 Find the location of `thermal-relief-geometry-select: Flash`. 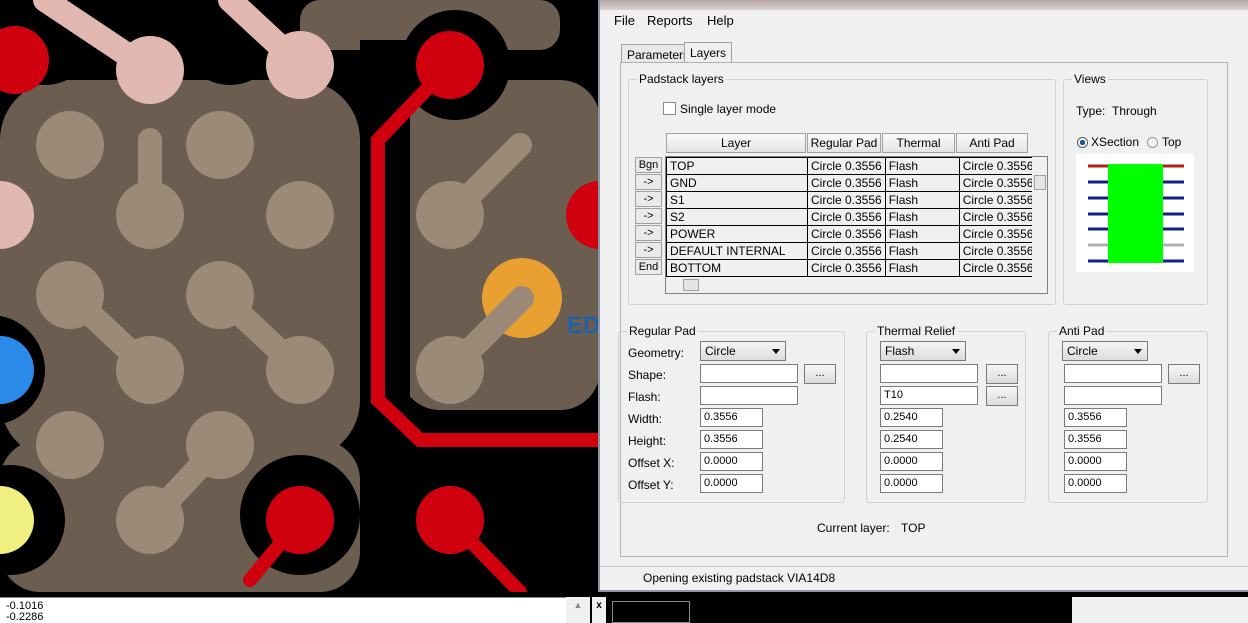

thermal-relief-geometry-select: Flash is located at coordinates (923, 351).